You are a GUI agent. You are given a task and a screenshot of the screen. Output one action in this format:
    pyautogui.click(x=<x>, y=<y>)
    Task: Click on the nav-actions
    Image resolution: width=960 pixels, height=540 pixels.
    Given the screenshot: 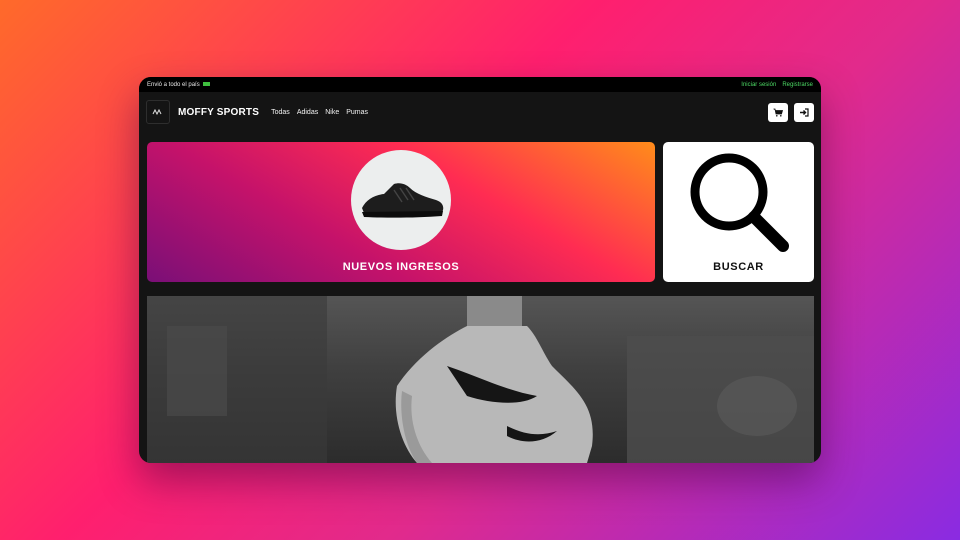 What is the action you would take?
    pyautogui.click(x=791, y=112)
    